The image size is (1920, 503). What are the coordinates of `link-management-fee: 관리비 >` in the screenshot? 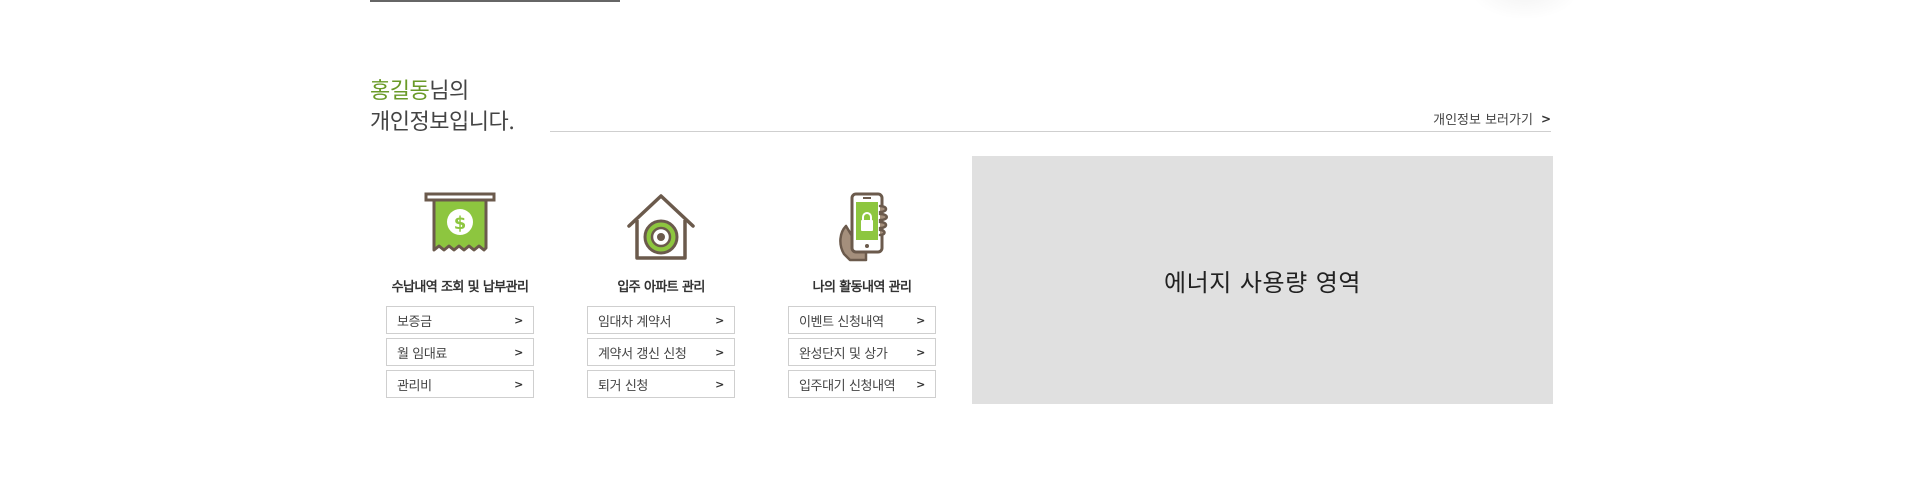 It's located at (460, 384).